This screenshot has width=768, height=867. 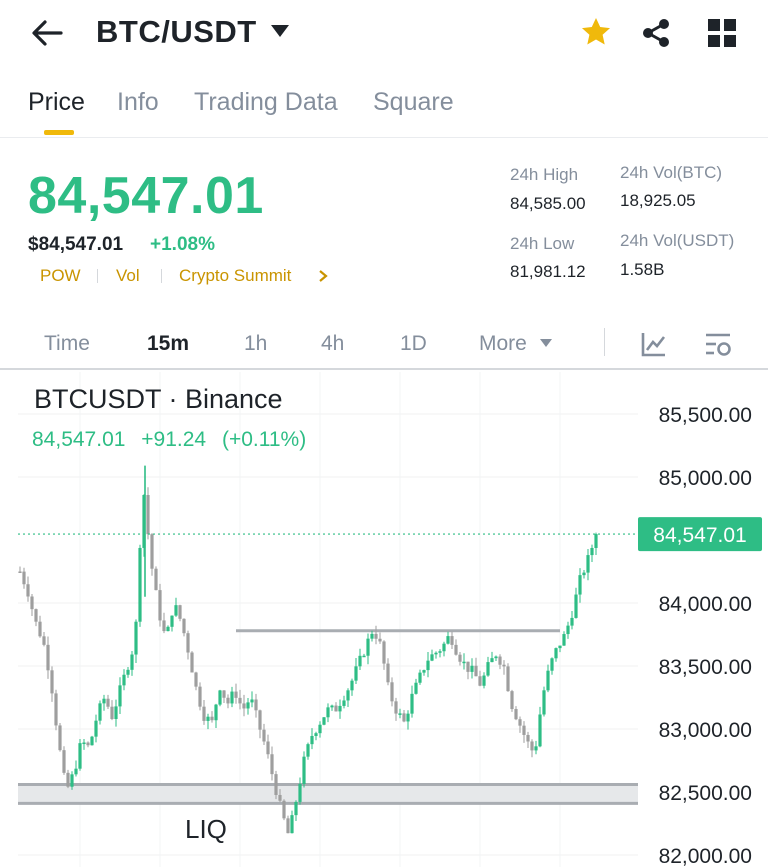 What do you see at coordinates (128, 276) in the screenshot?
I see `tag-vol: Vol` at bounding box center [128, 276].